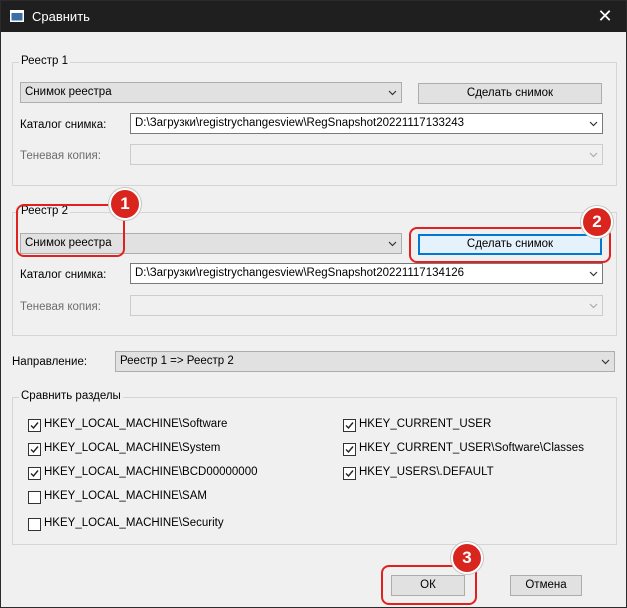  I want to click on close-icon: ✕, so click(605, 16).